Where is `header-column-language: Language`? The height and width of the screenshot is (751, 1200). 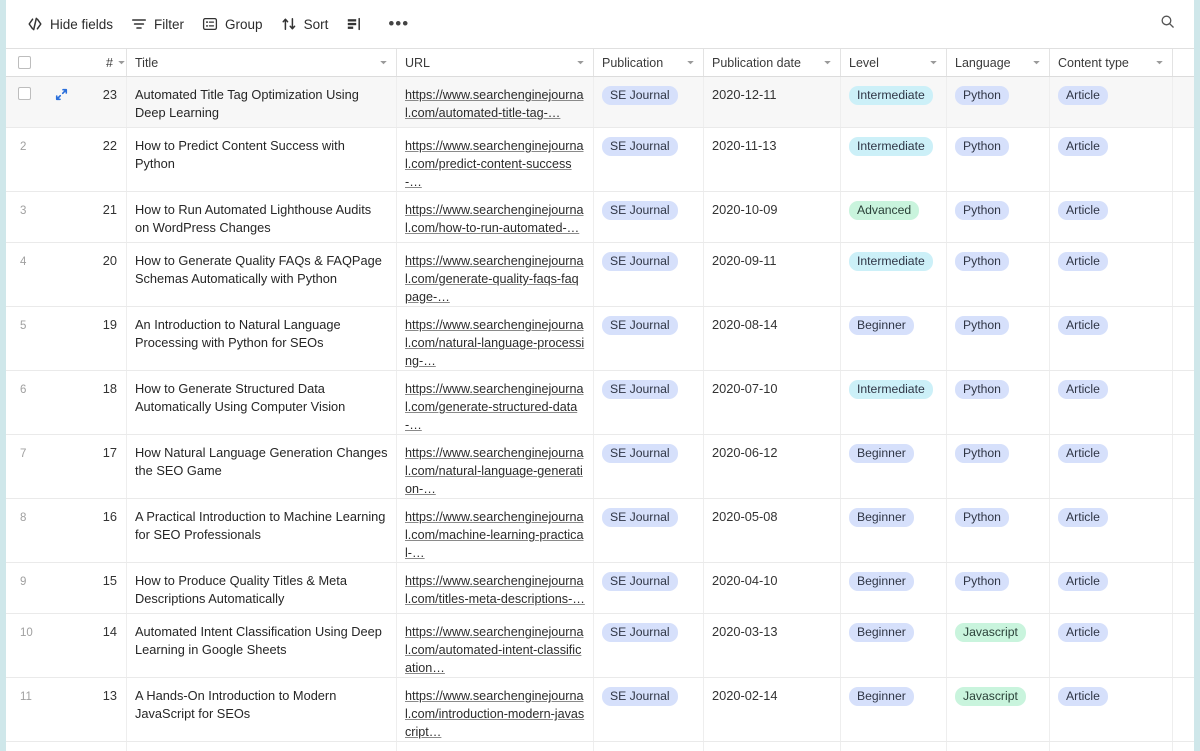
header-column-language: Language is located at coordinates (998, 62).